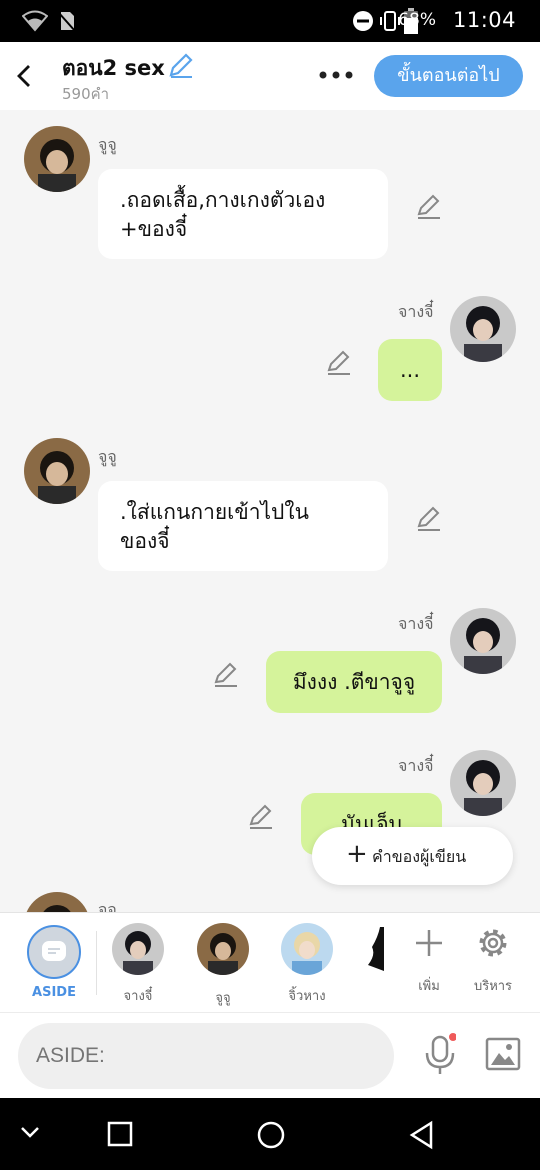 This screenshot has width=540, height=1170. What do you see at coordinates (307, 949) in the screenshot?
I see `character-jiuhang` at bounding box center [307, 949].